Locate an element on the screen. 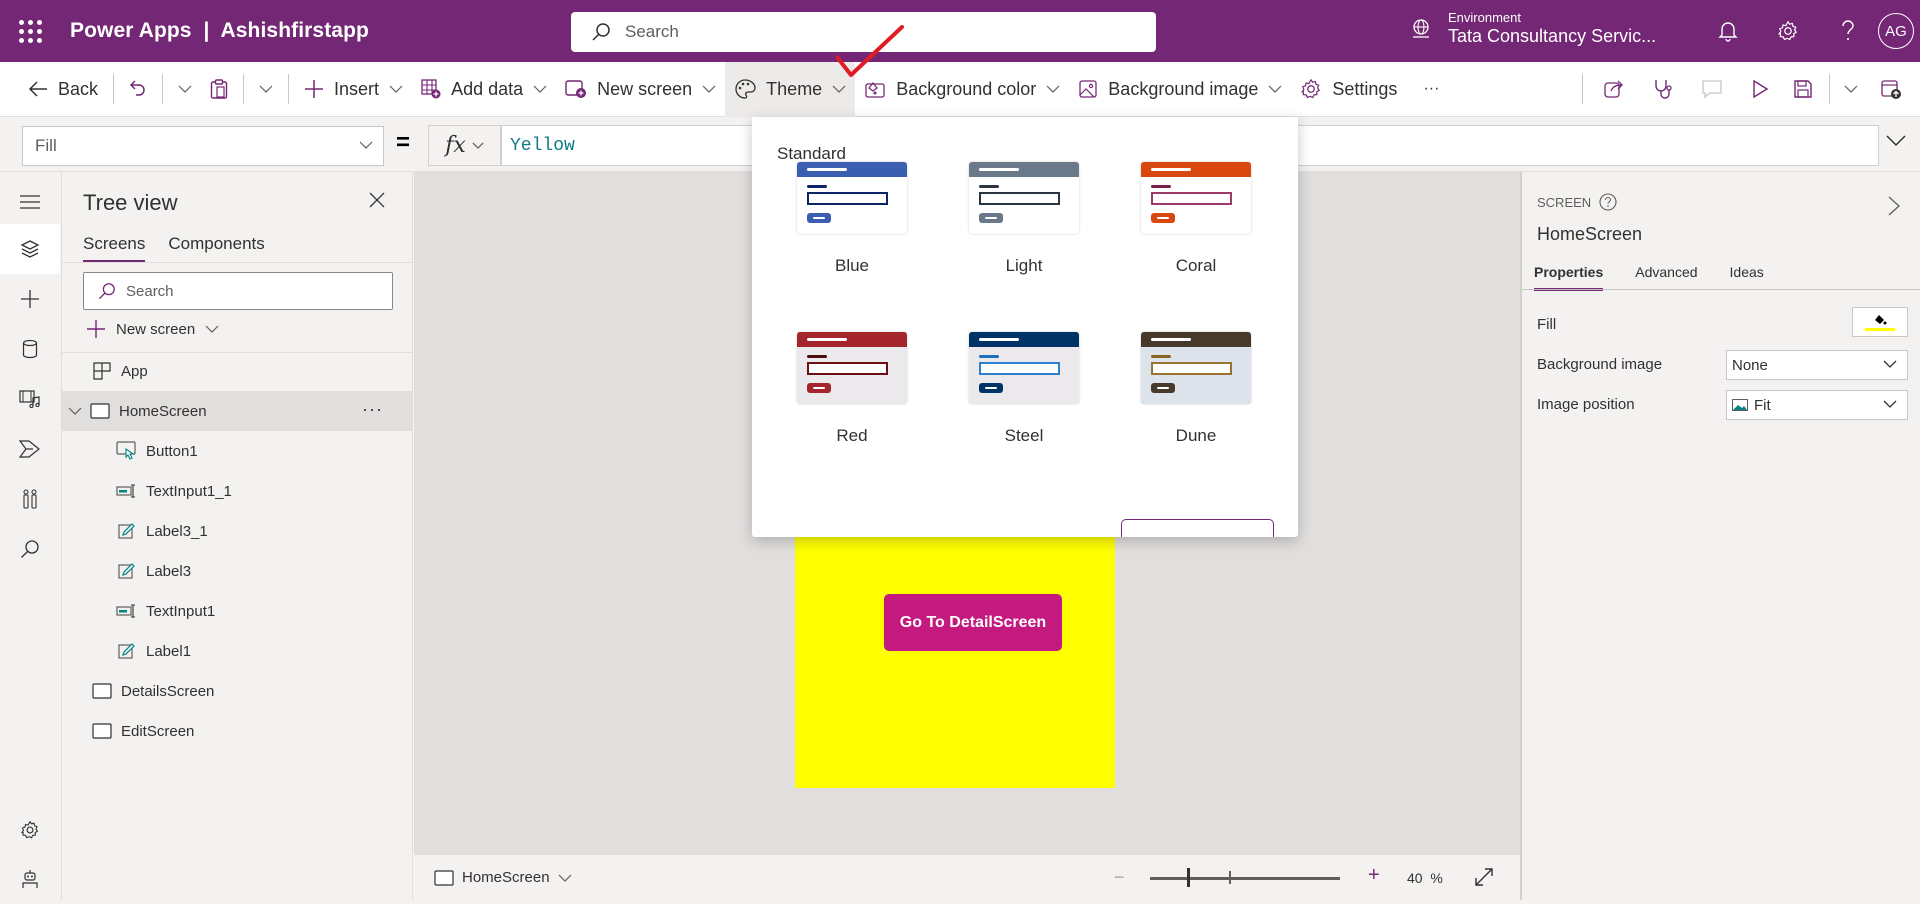 The width and height of the screenshot is (1920, 904). paste-button is located at coordinates (219, 89).